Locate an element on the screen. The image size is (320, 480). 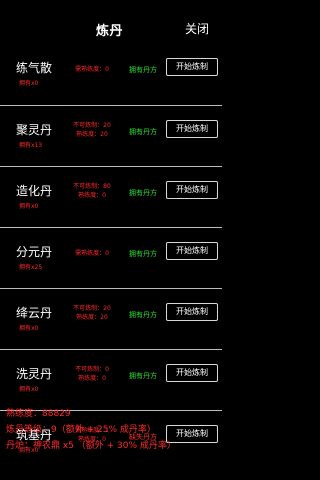
recipe-row: 聚灵丹拥有x13 不可炼制：20 熟练度：20 拥有丹方 开始炼制 is located at coordinates (111, 135).